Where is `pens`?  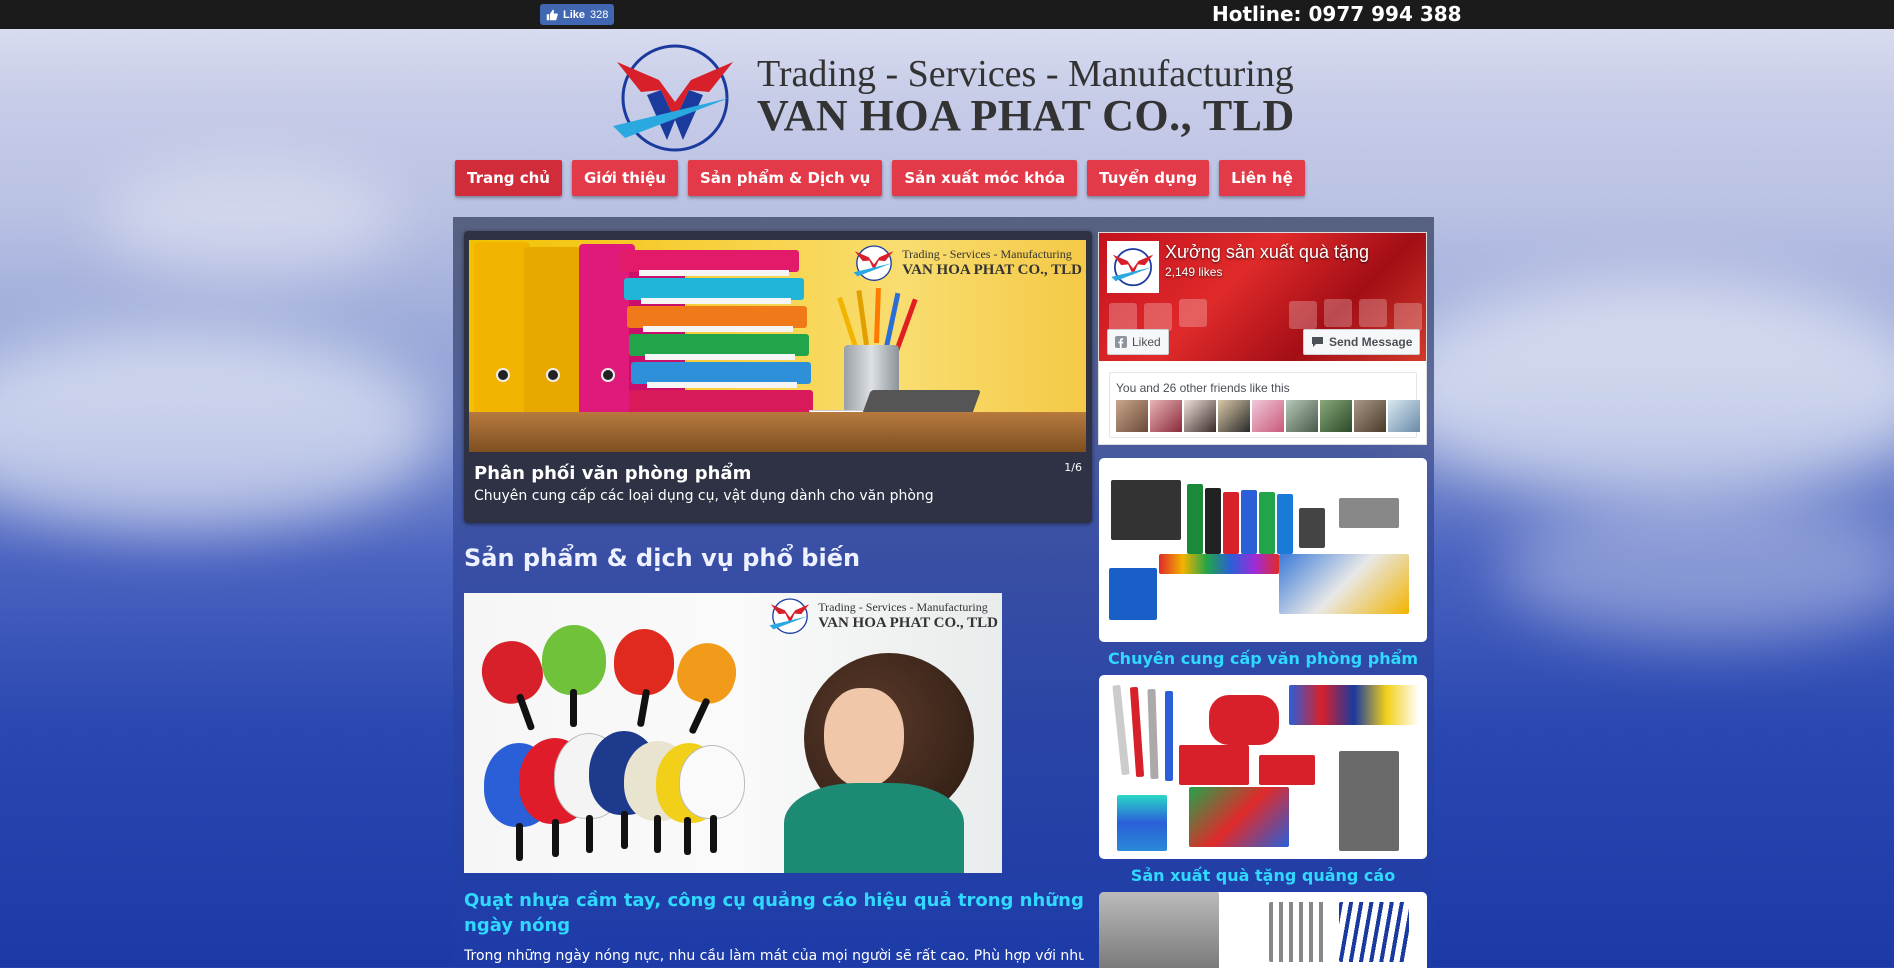
pens is located at coordinates (1374, 932).